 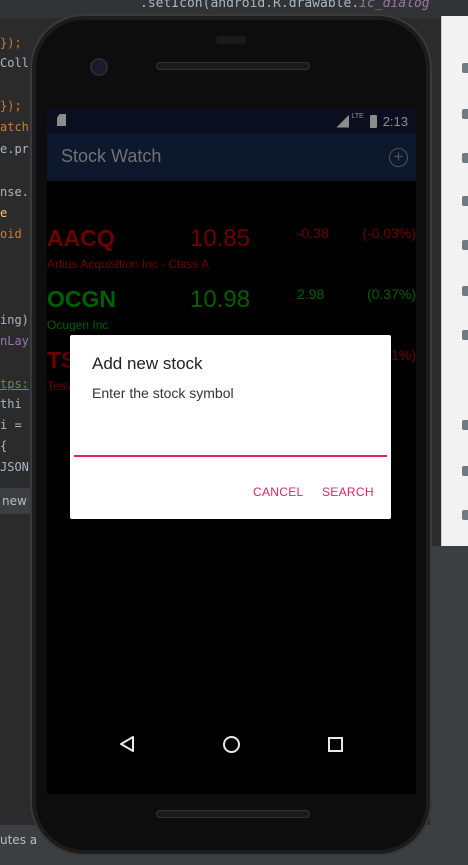 I want to click on code-line: JSON, so click(x=14, y=467).